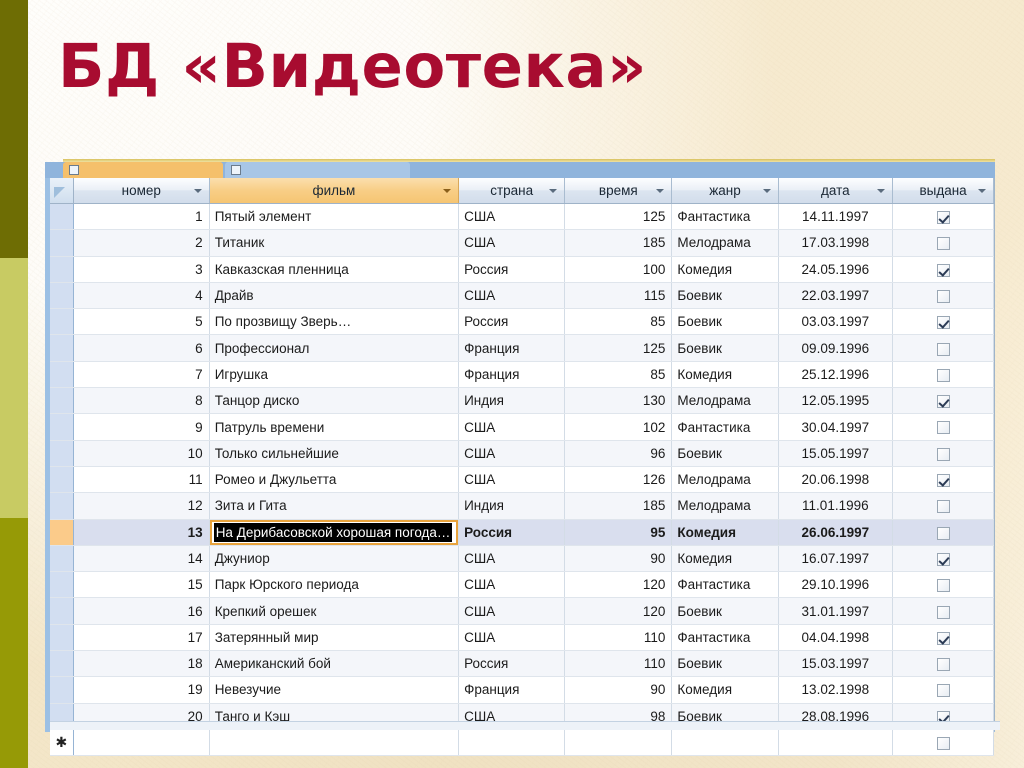 This screenshot has height=768, width=1024. Describe the element at coordinates (334, 191) in the screenshot. I see `column-header-film: фильм` at that location.